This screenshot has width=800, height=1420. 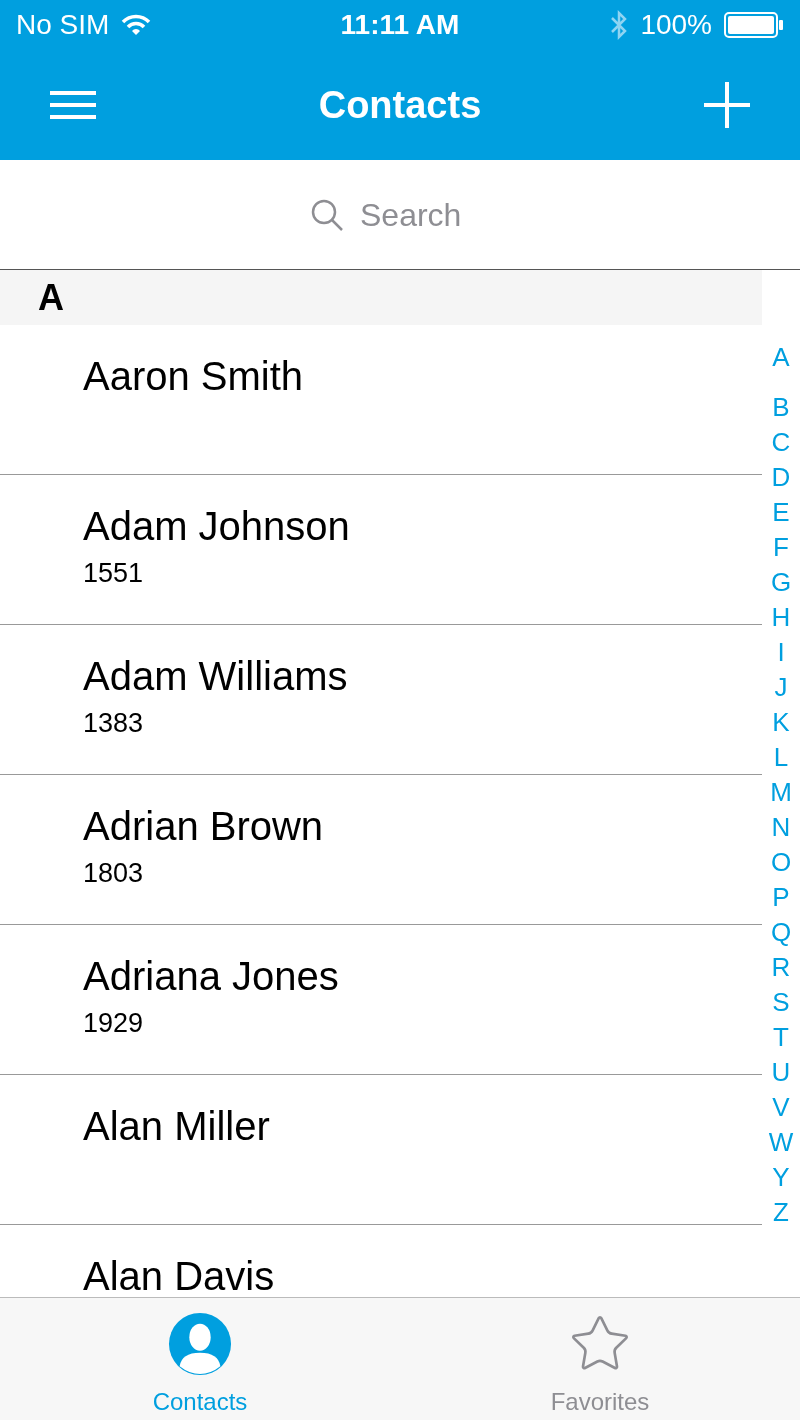 I want to click on index-letter: Q, so click(x=781, y=932).